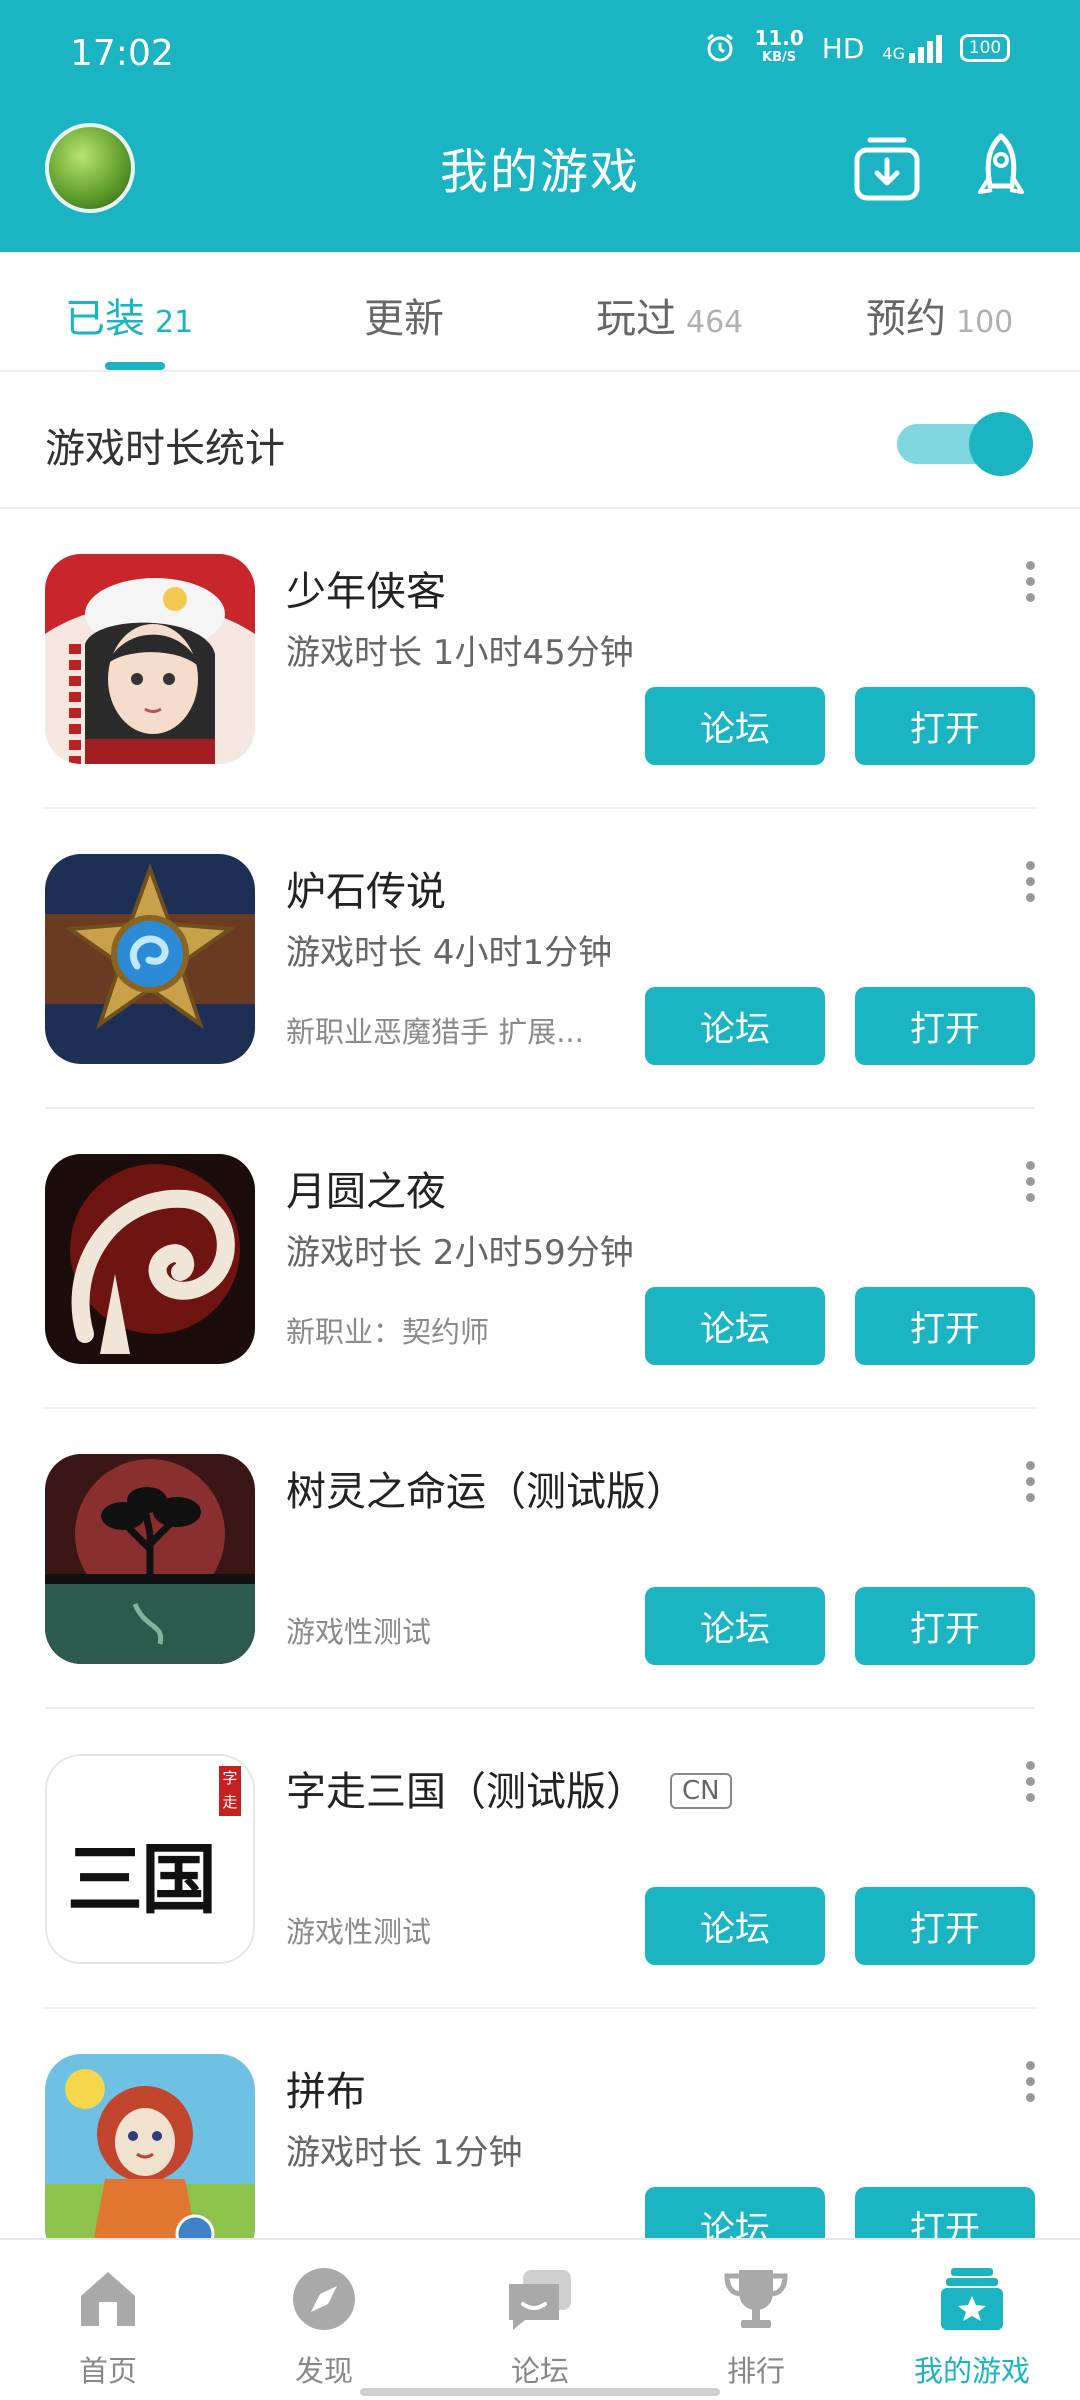 This screenshot has width=1080, height=2400. I want to click on rocket-icon, so click(1001, 168).